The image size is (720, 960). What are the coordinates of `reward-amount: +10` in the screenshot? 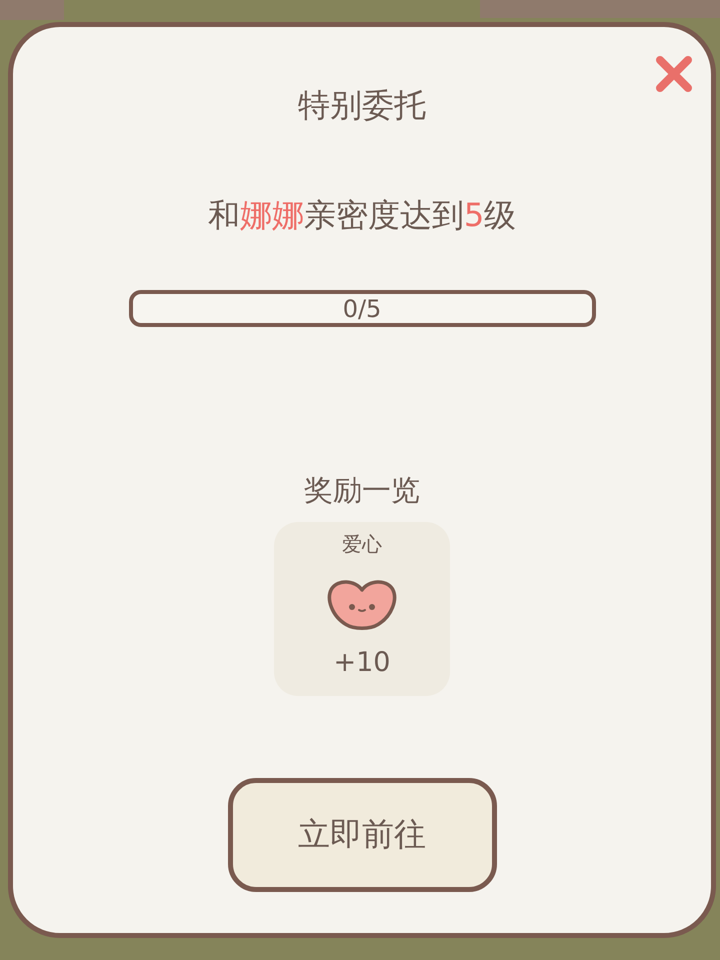 It's located at (362, 663).